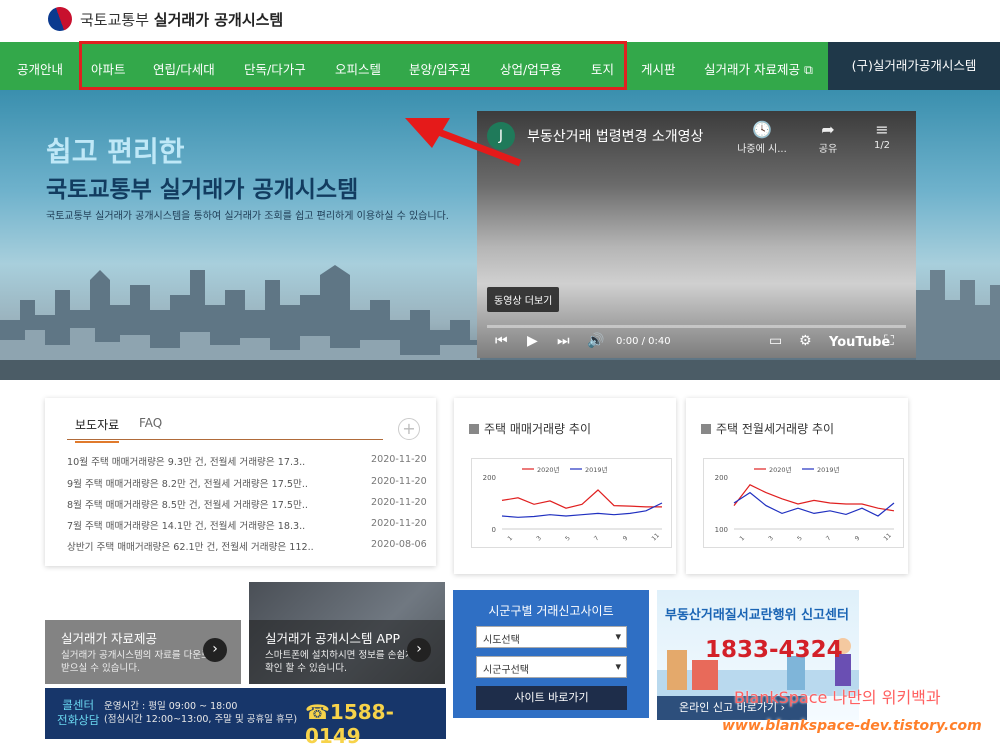 The width and height of the screenshot is (1000, 748). I want to click on next-icon: ⏭, so click(563, 341).